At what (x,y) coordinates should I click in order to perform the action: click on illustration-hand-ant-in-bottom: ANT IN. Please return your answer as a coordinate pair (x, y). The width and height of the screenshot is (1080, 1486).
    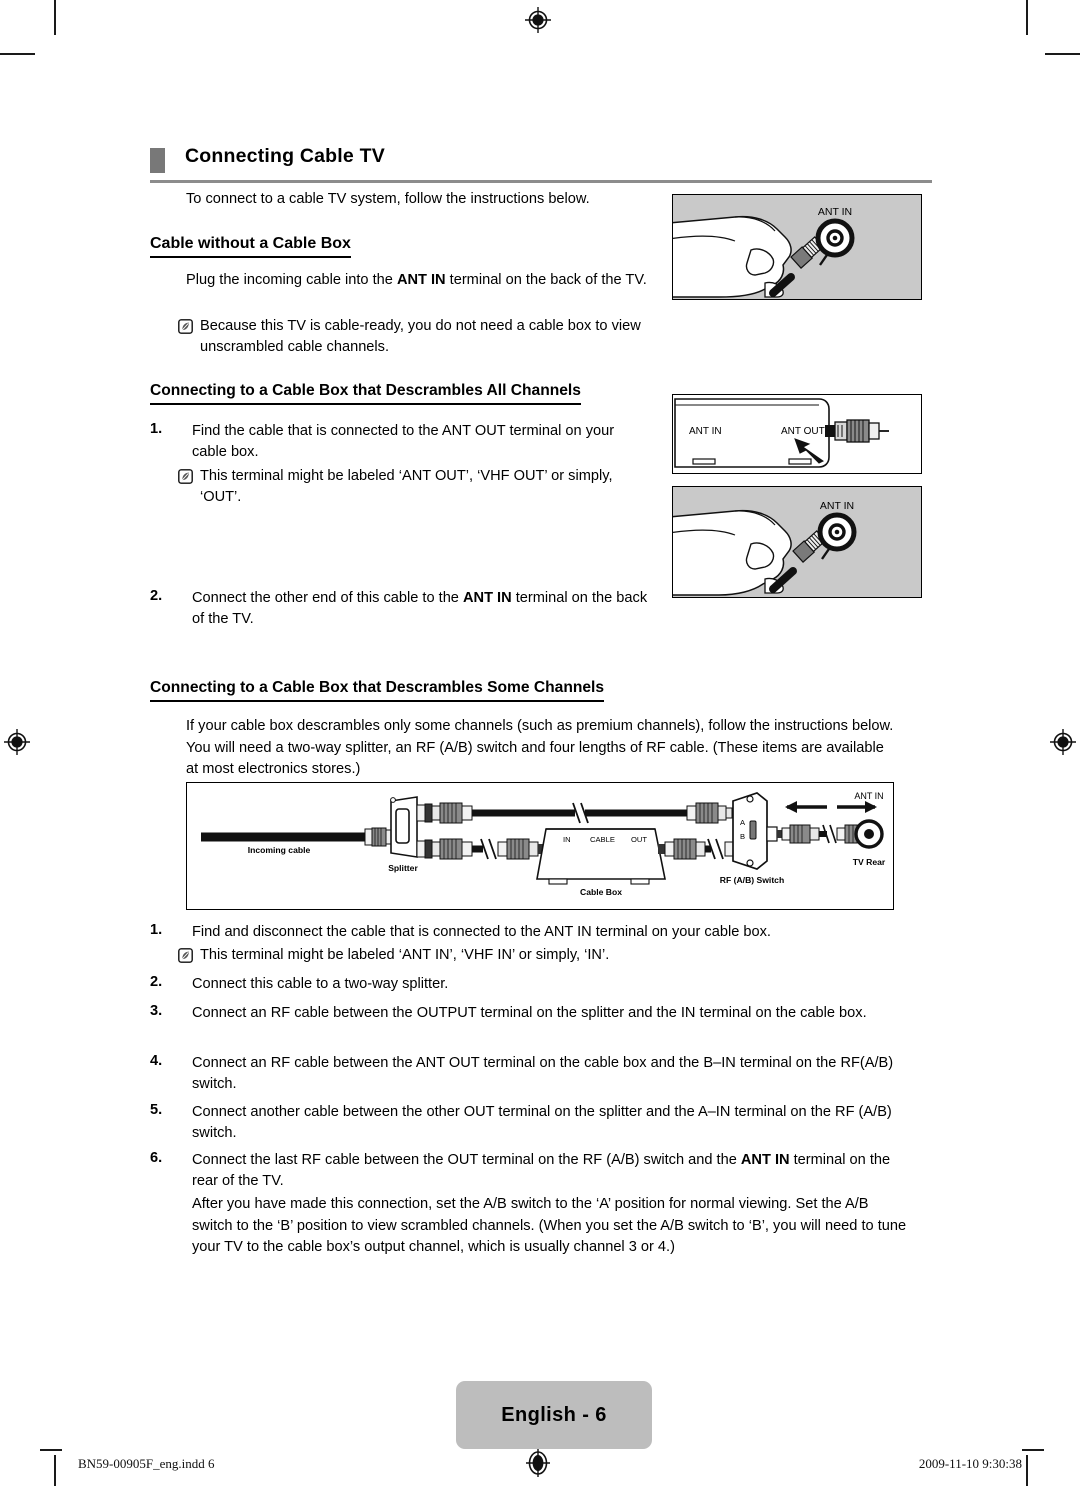
    Looking at the image, I should click on (797, 542).